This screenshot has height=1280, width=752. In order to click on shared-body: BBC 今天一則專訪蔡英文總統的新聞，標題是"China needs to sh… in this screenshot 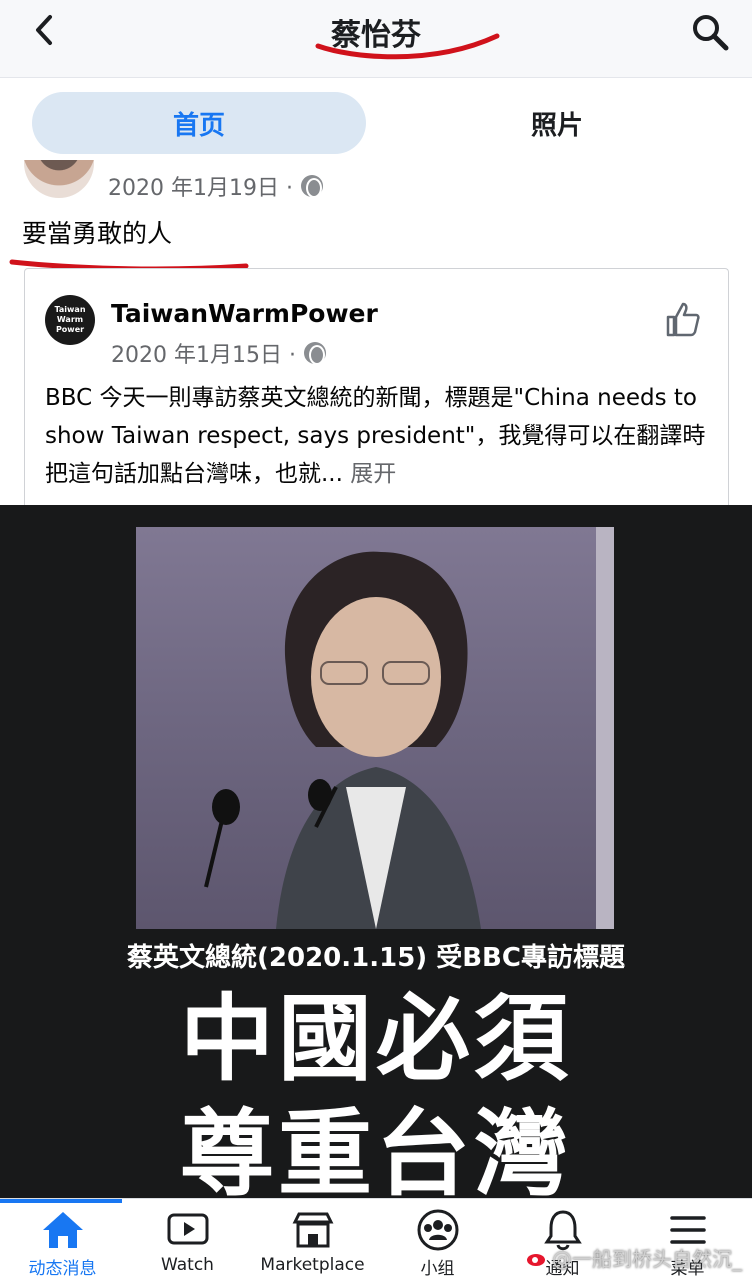, I will do `click(375, 436)`.